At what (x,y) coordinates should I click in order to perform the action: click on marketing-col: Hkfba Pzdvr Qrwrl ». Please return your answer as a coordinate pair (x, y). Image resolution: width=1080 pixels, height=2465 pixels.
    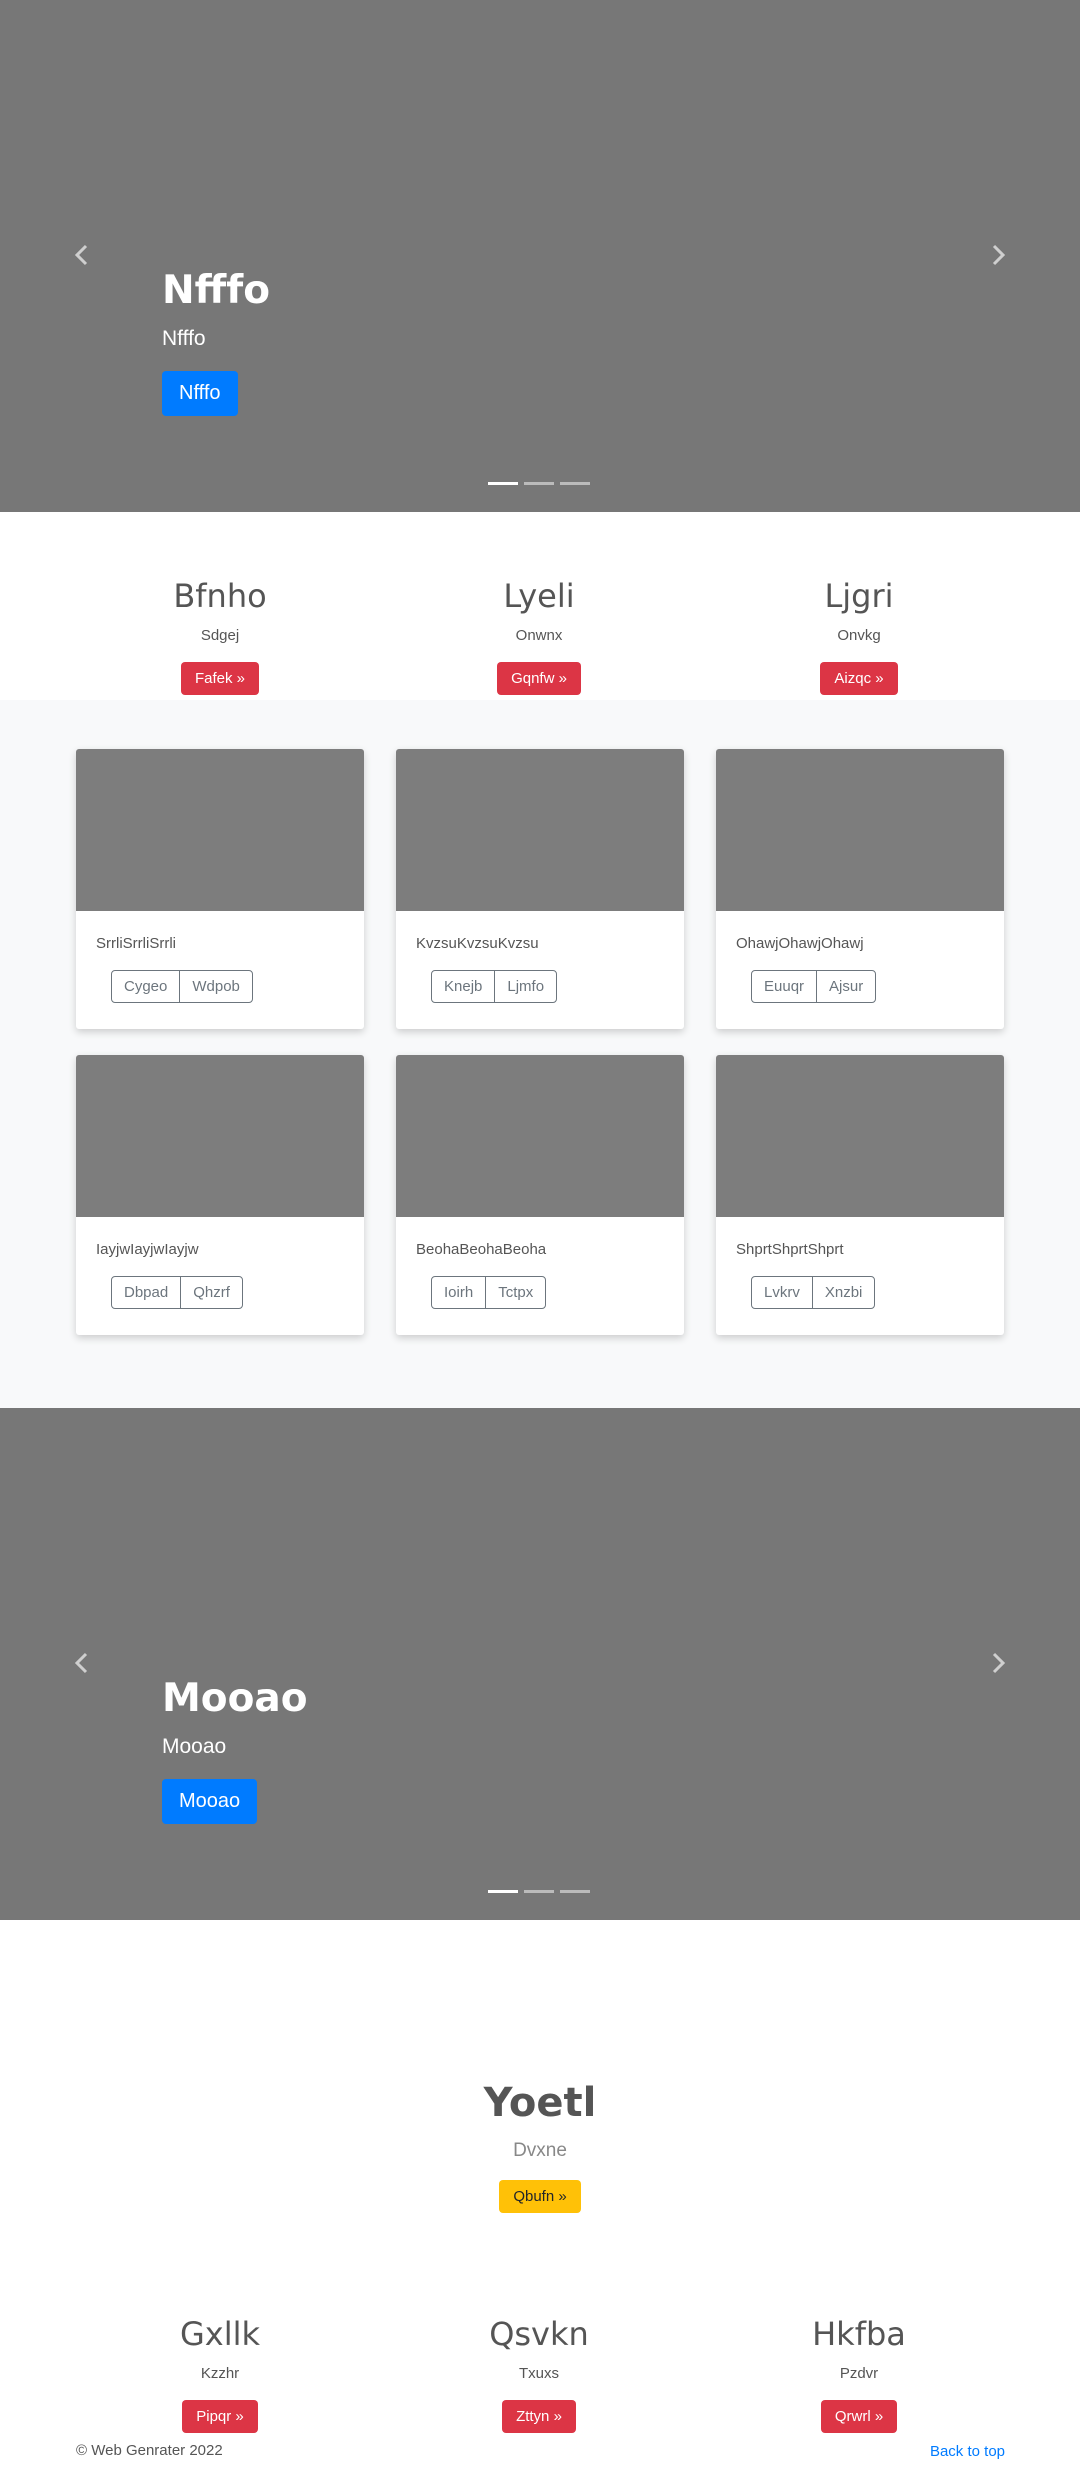
    Looking at the image, I should click on (859, 2374).